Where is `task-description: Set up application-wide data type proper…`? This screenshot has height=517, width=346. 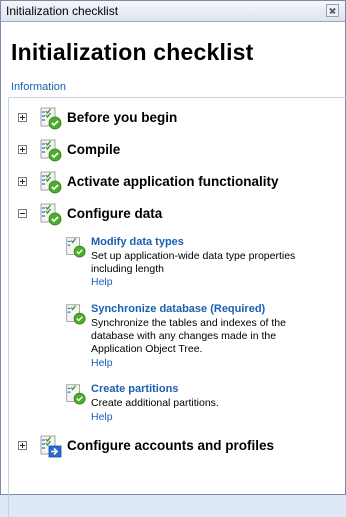 task-description: Set up application-wide data type proper… is located at coordinates (193, 262).